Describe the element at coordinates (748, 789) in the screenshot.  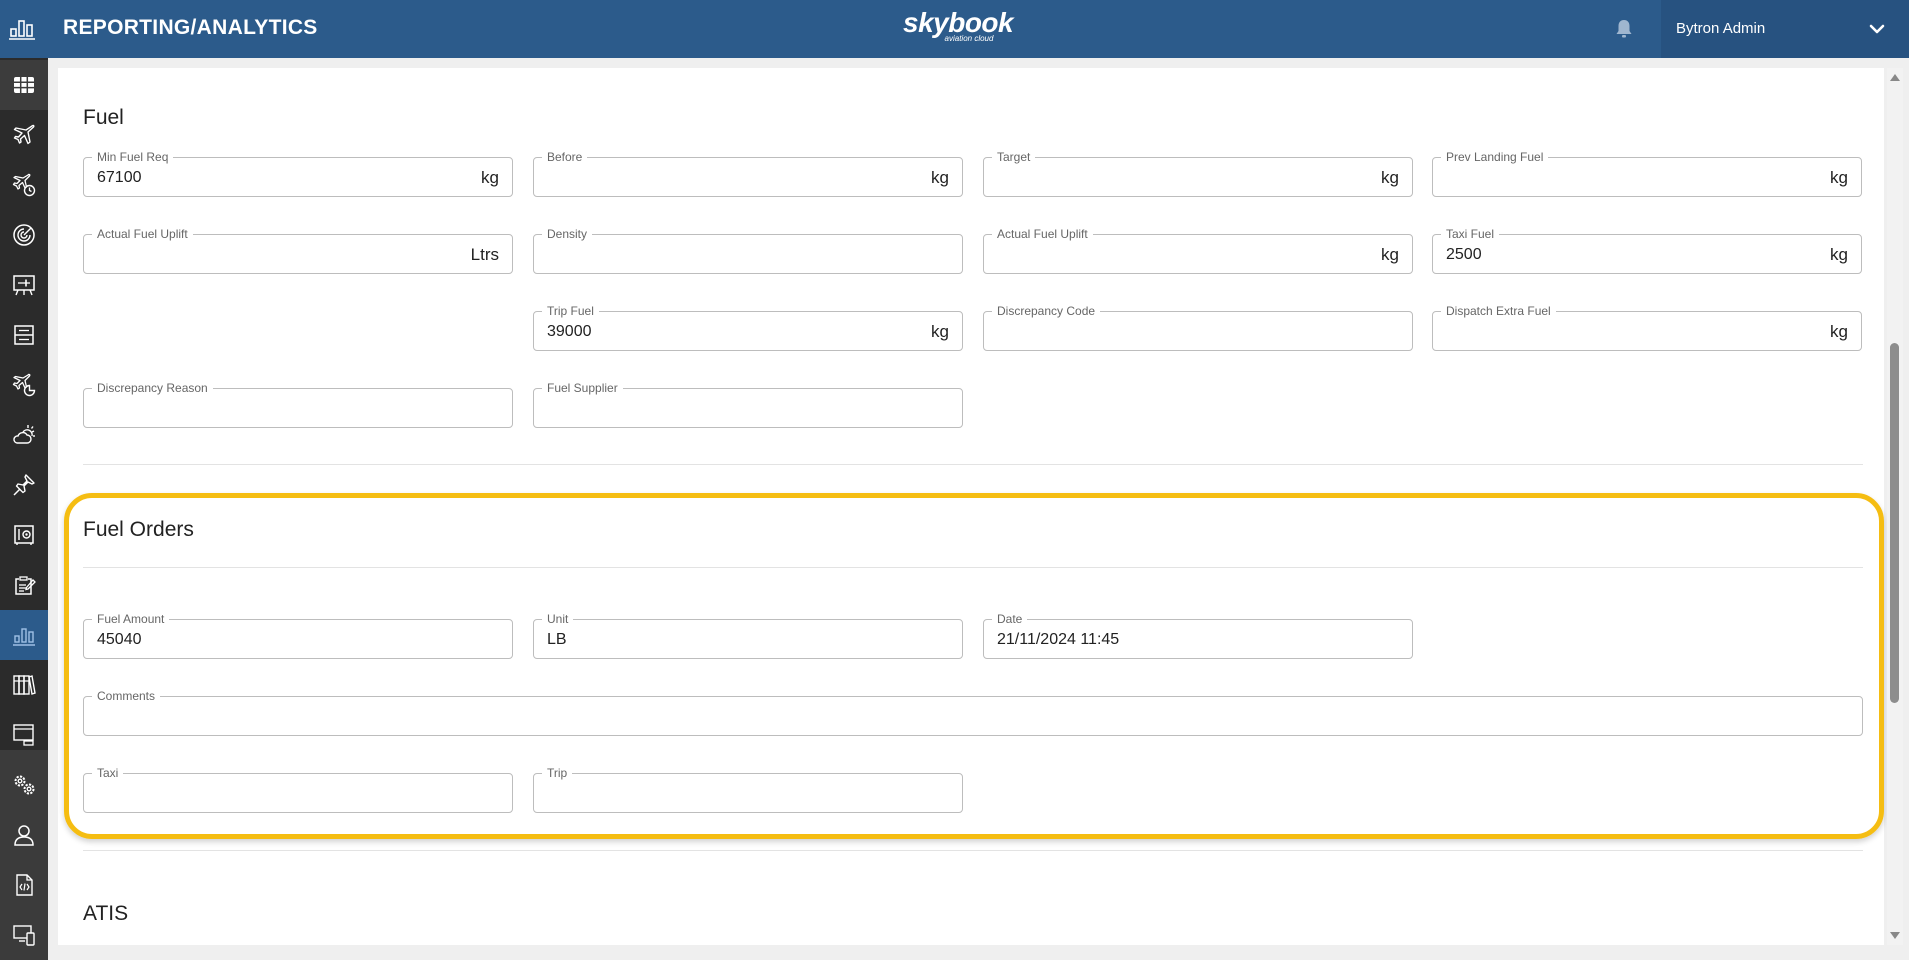
I see `trip-field: Trip` at that location.